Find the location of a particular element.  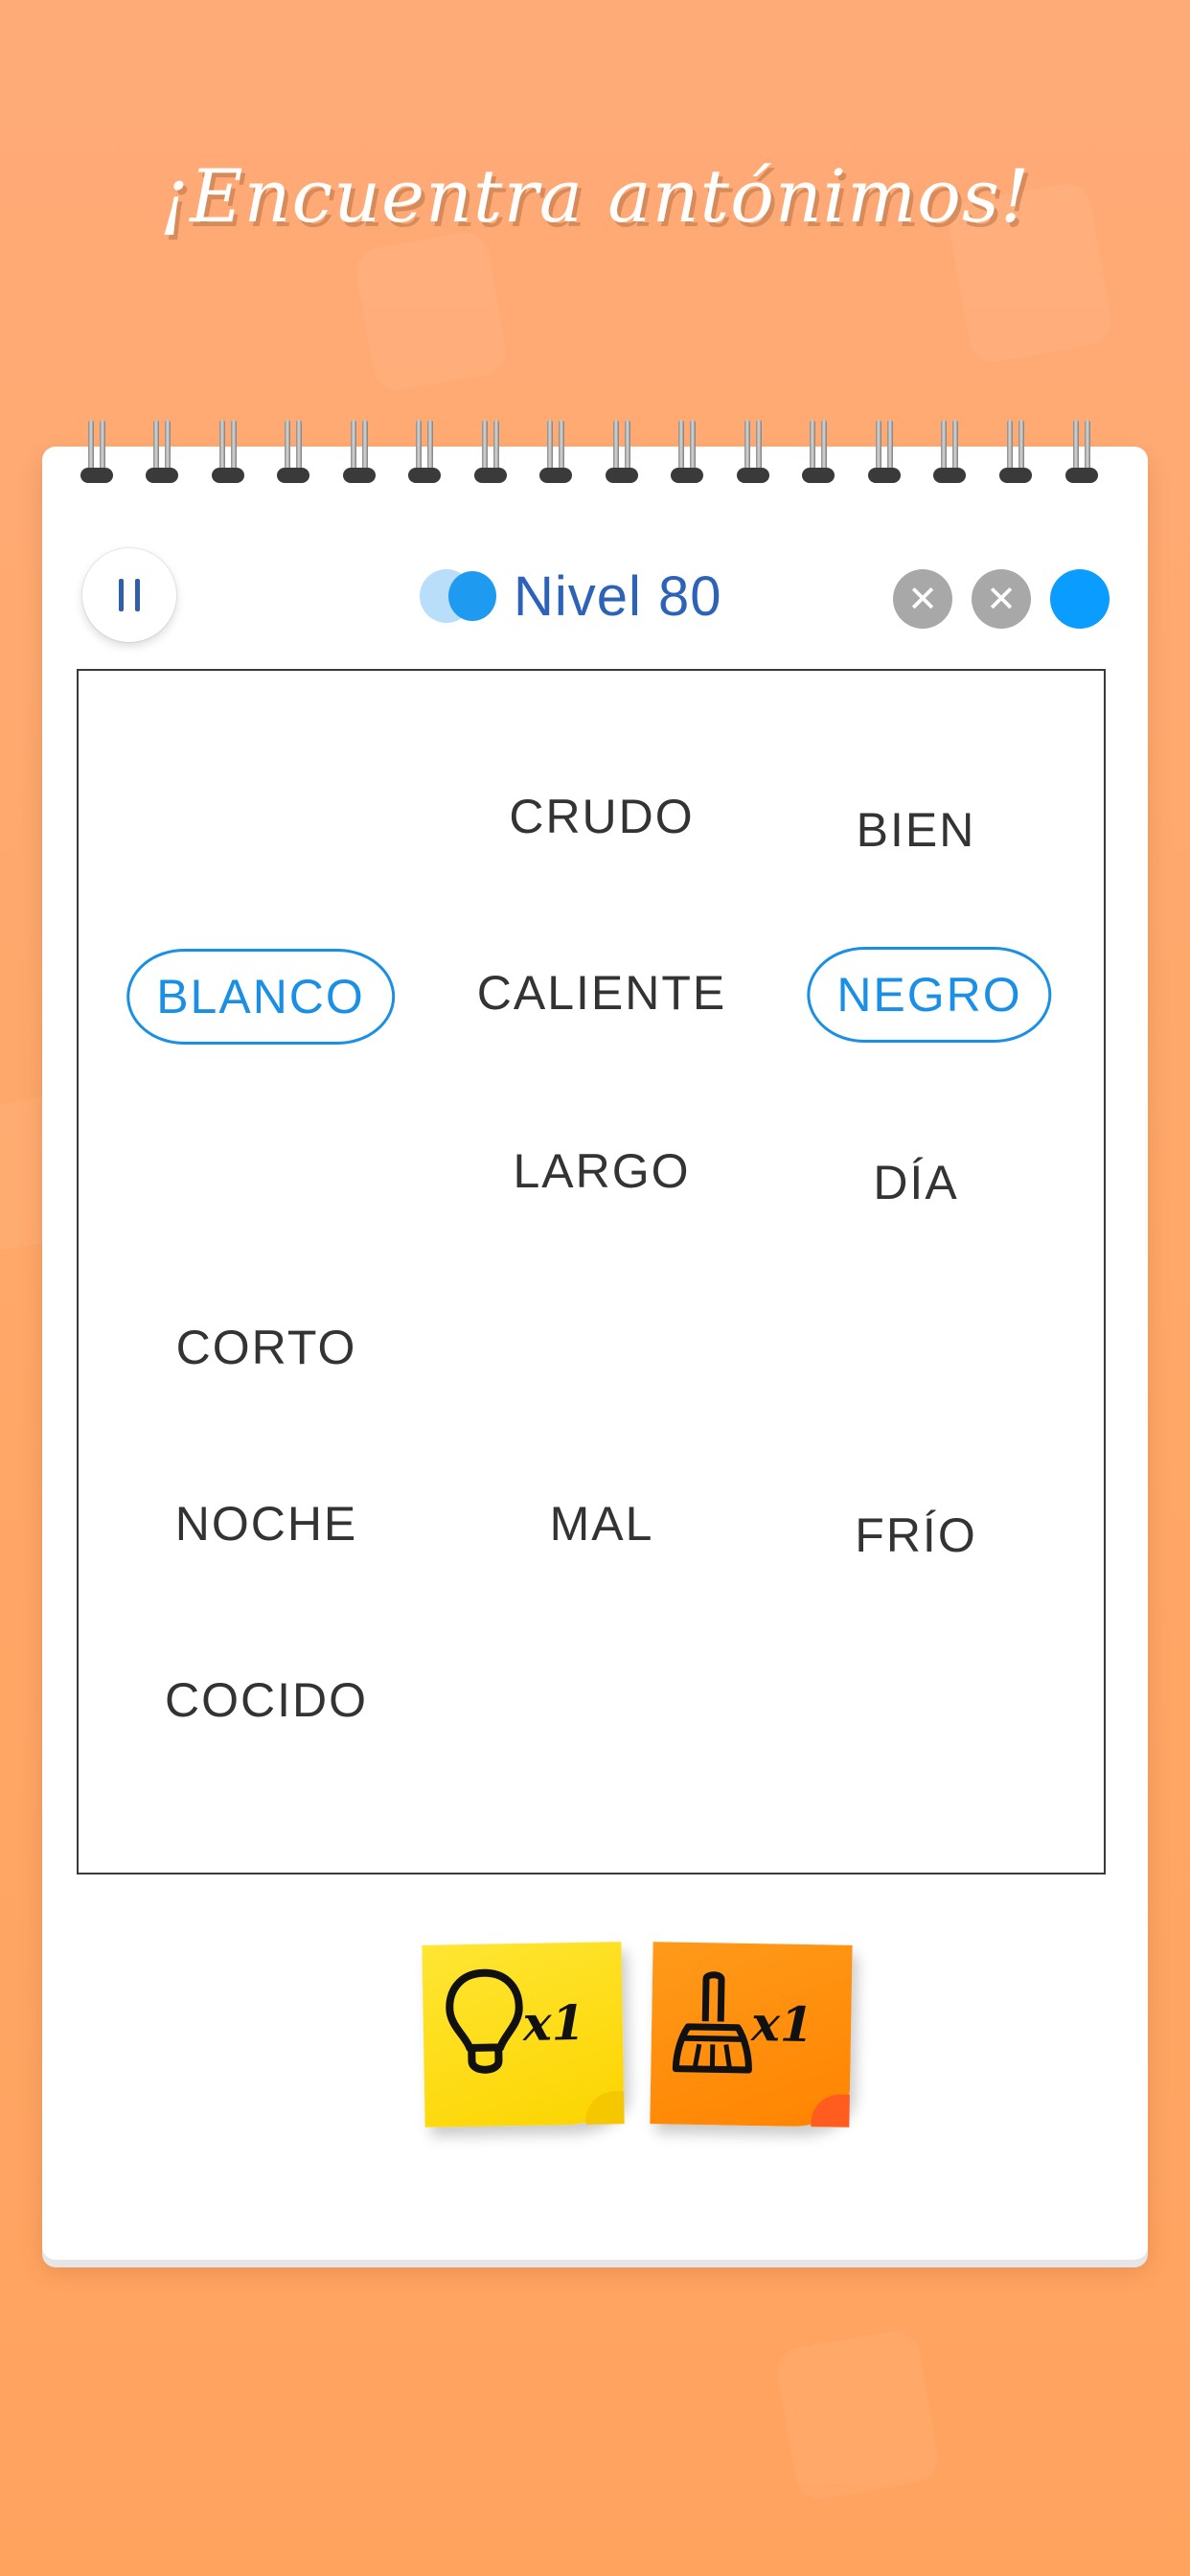

word-tile: MAL is located at coordinates (602, 1524).